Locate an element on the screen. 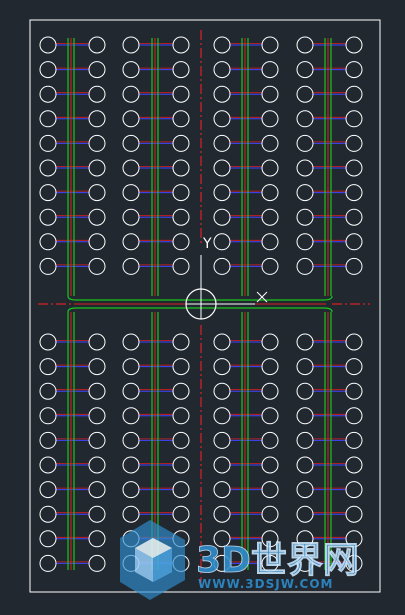 This screenshot has height=615, width=405. 3d-cube-logo-icon is located at coordinates (152, 560).